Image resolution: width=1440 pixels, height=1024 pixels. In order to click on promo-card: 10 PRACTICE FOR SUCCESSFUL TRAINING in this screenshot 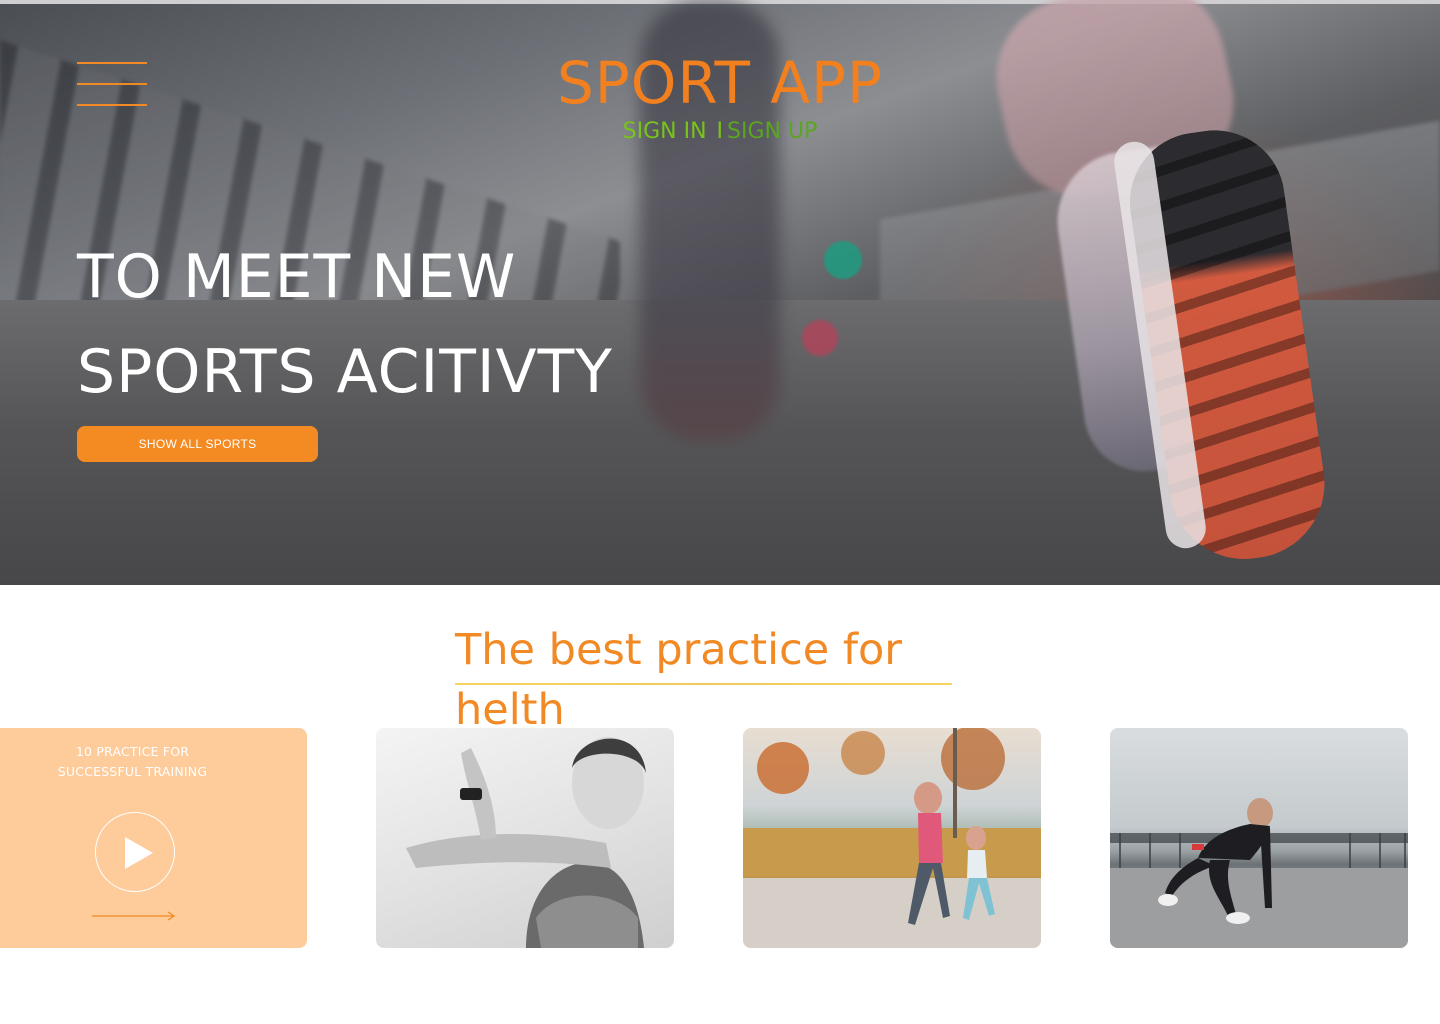, I will do `click(153, 838)`.